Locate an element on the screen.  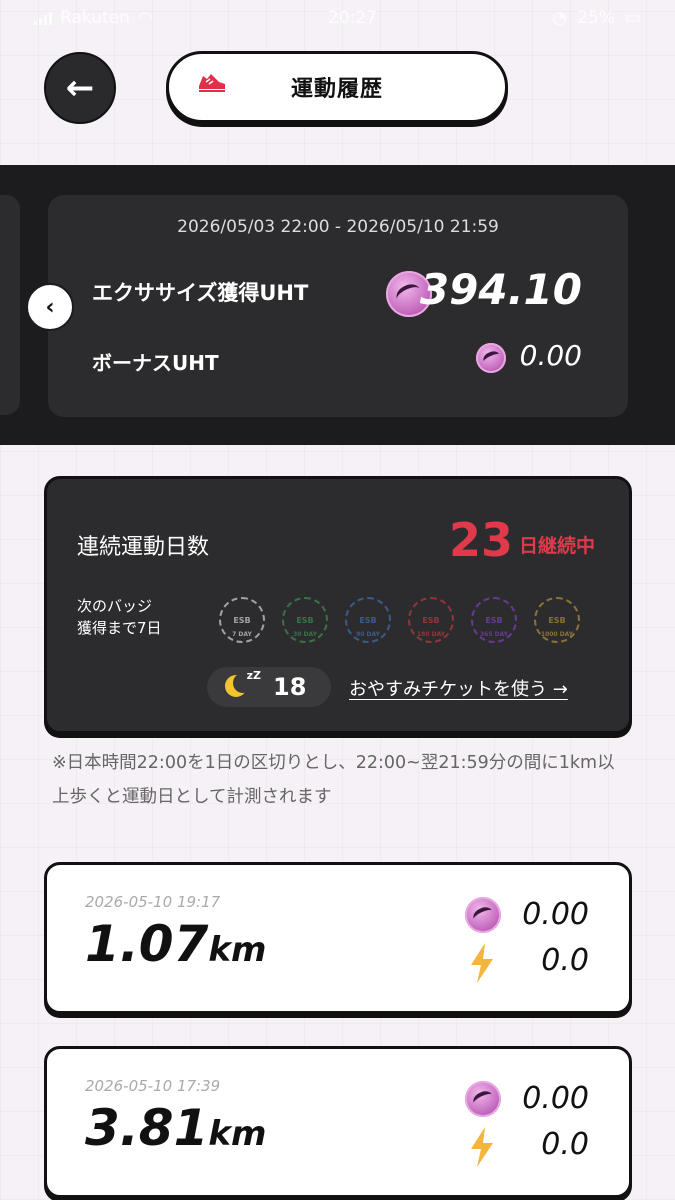
streak-badge-icon: ESB 180 DAY is located at coordinates (431, 620).